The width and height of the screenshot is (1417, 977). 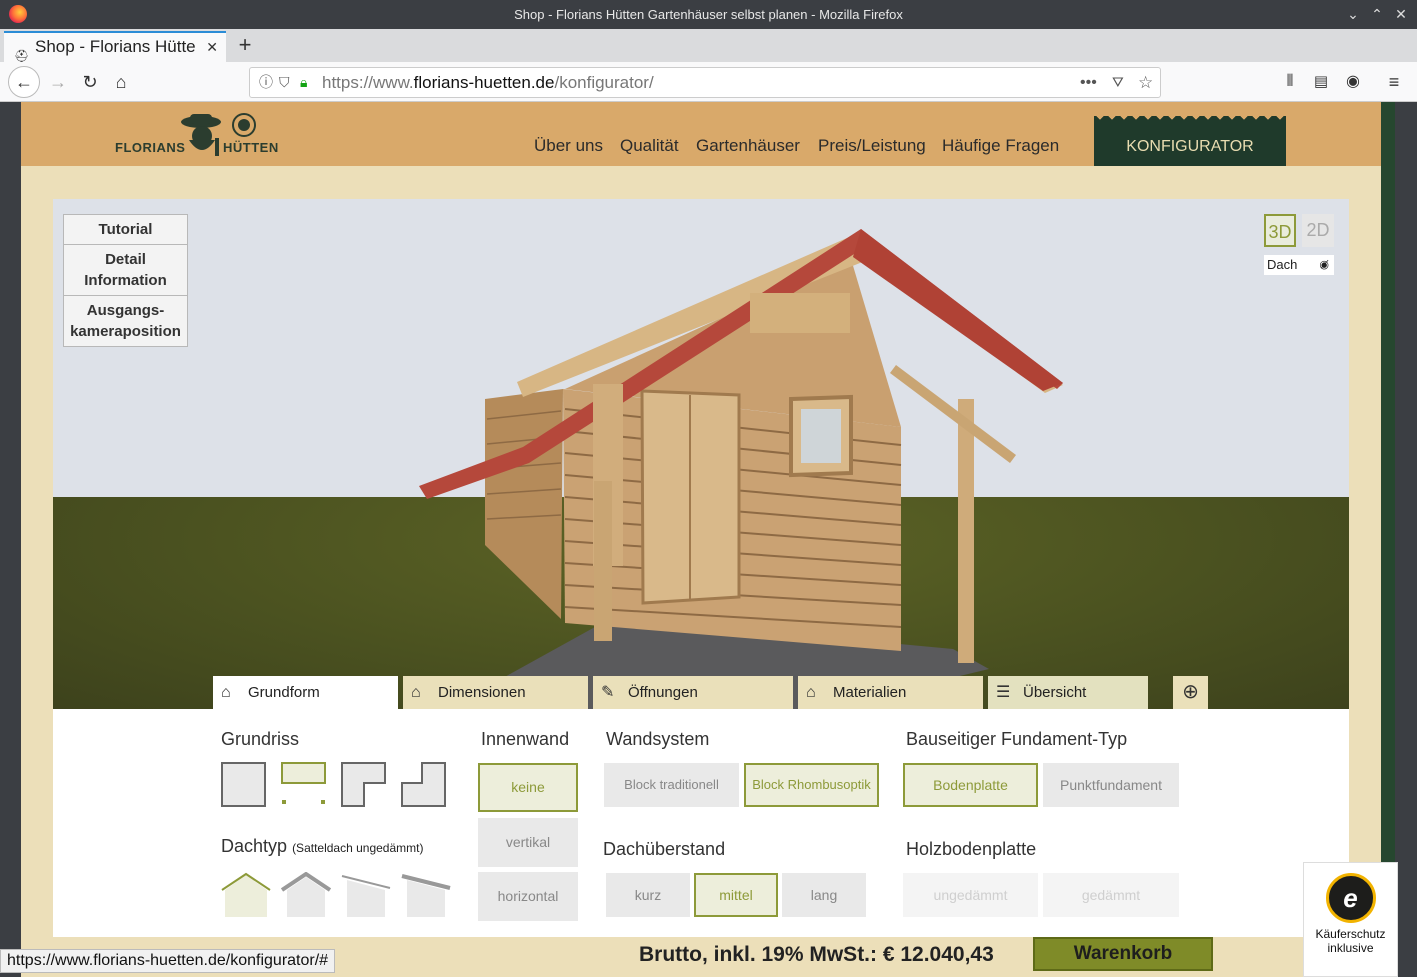 I want to click on konfigurator-button: KONFIGURATOR, so click(x=1190, y=140).